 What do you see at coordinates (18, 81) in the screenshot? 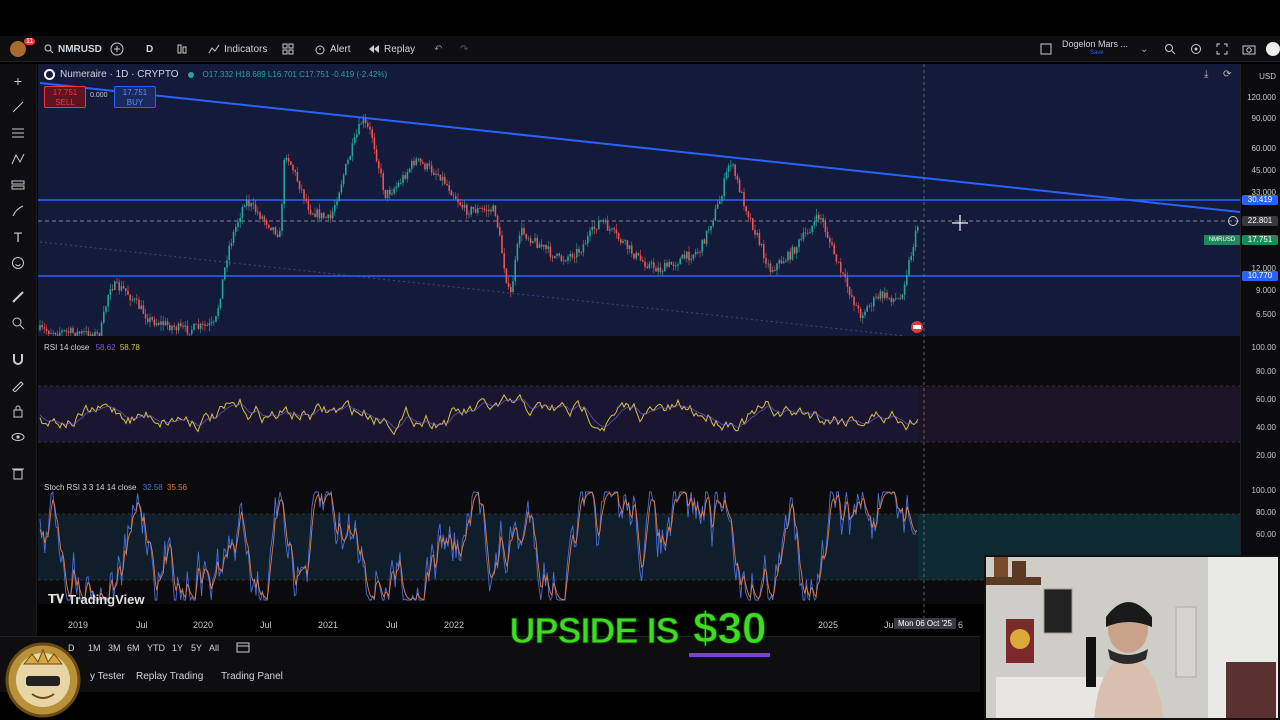
I see `cursor-tool-button: +` at bounding box center [18, 81].